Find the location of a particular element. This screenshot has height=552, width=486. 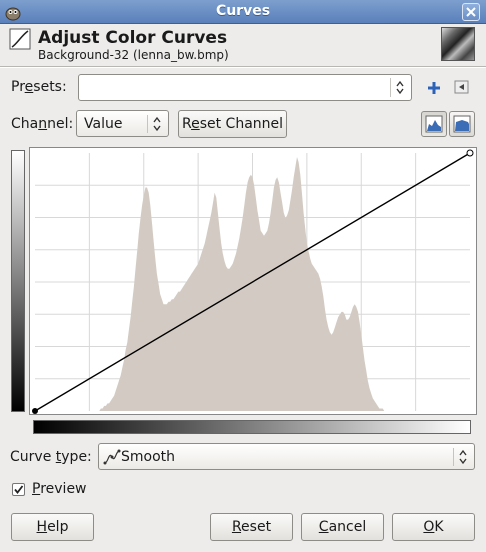

linear-histogram-icon is located at coordinates (434, 124).